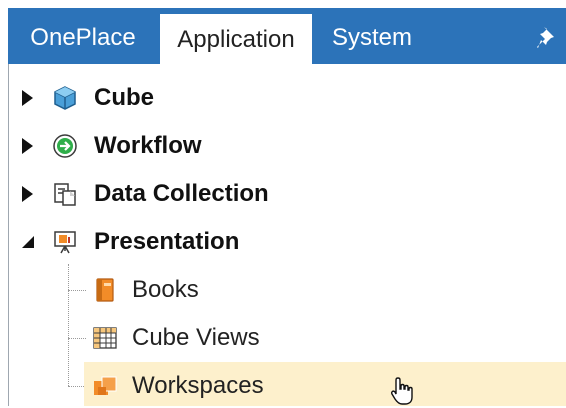  Describe the element at coordinates (287, 146) in the screenshot. I see `tree-node-workflow: Workflow` at that location.